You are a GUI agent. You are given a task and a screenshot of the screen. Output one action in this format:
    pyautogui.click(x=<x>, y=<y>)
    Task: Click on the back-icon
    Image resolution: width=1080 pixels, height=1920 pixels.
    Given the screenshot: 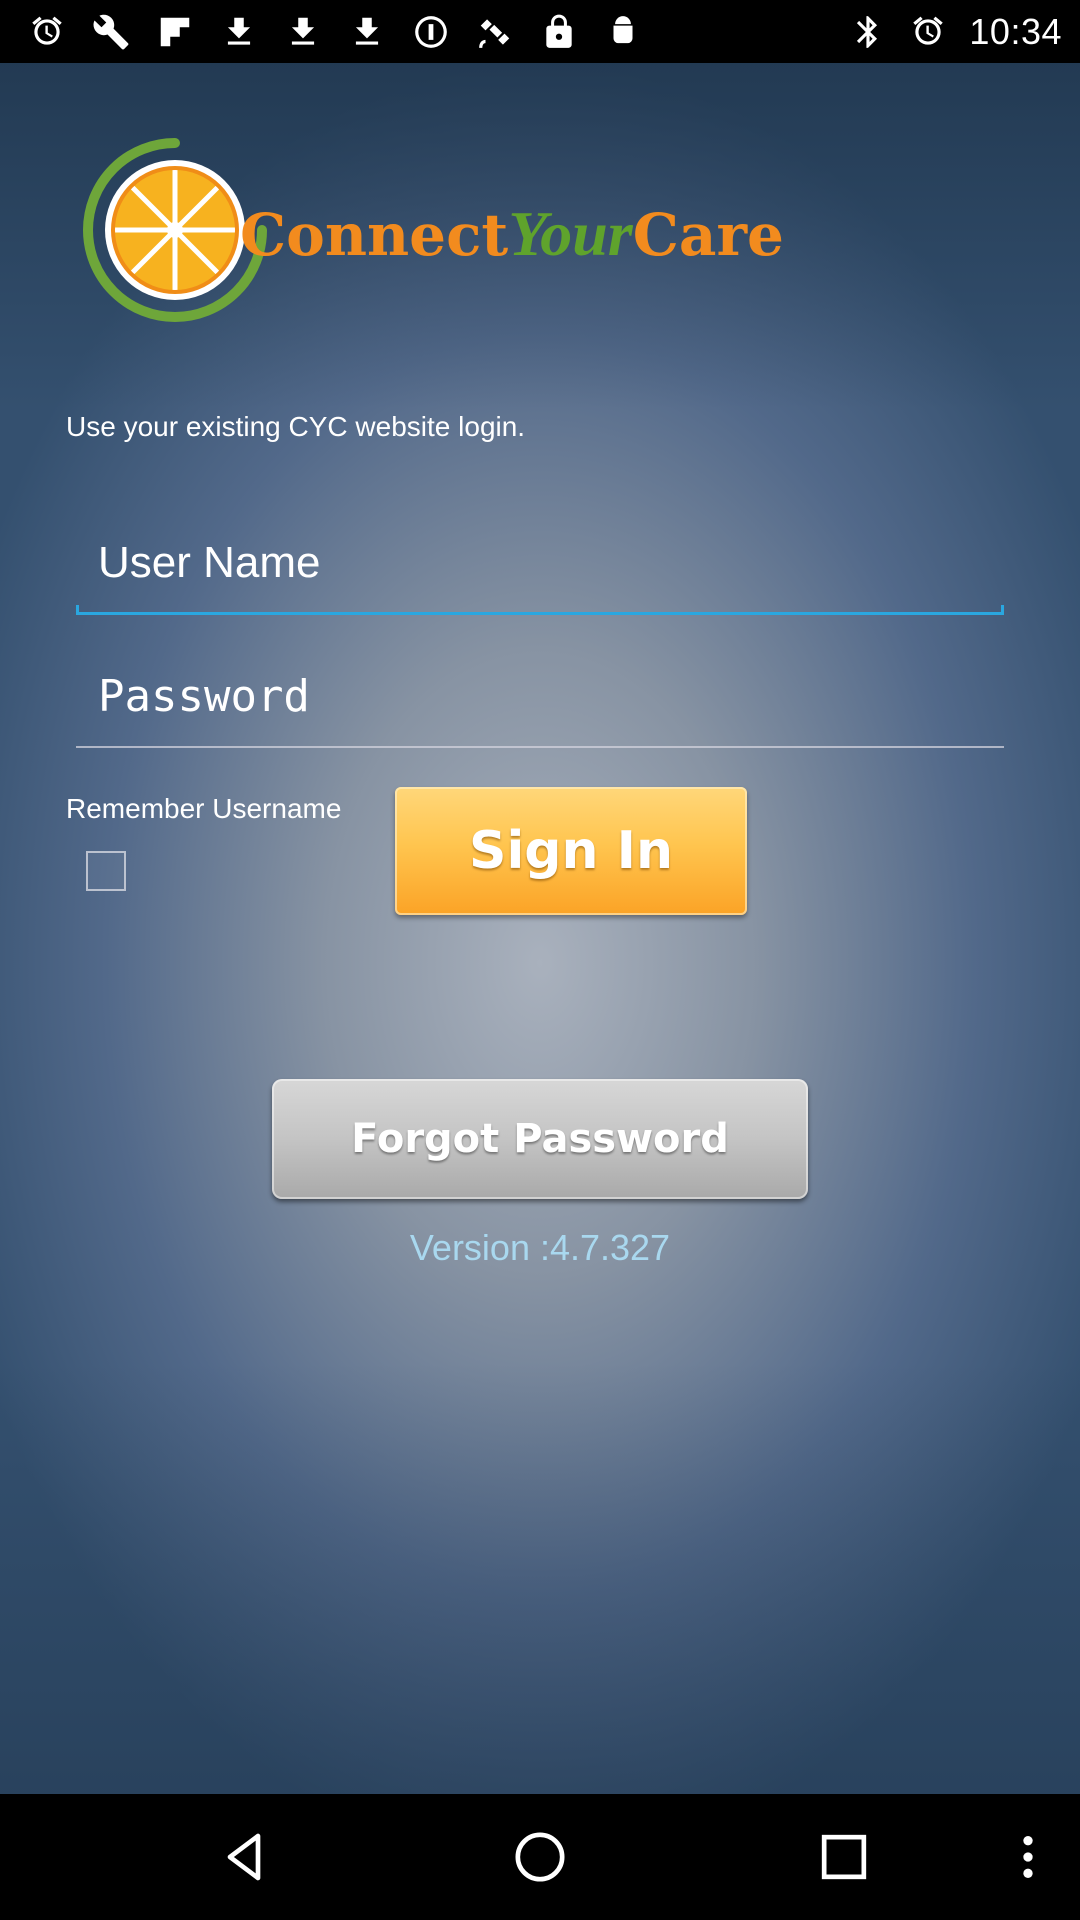 What is the action you would take?
    pyautogui.click(x=244, y=1857)
    